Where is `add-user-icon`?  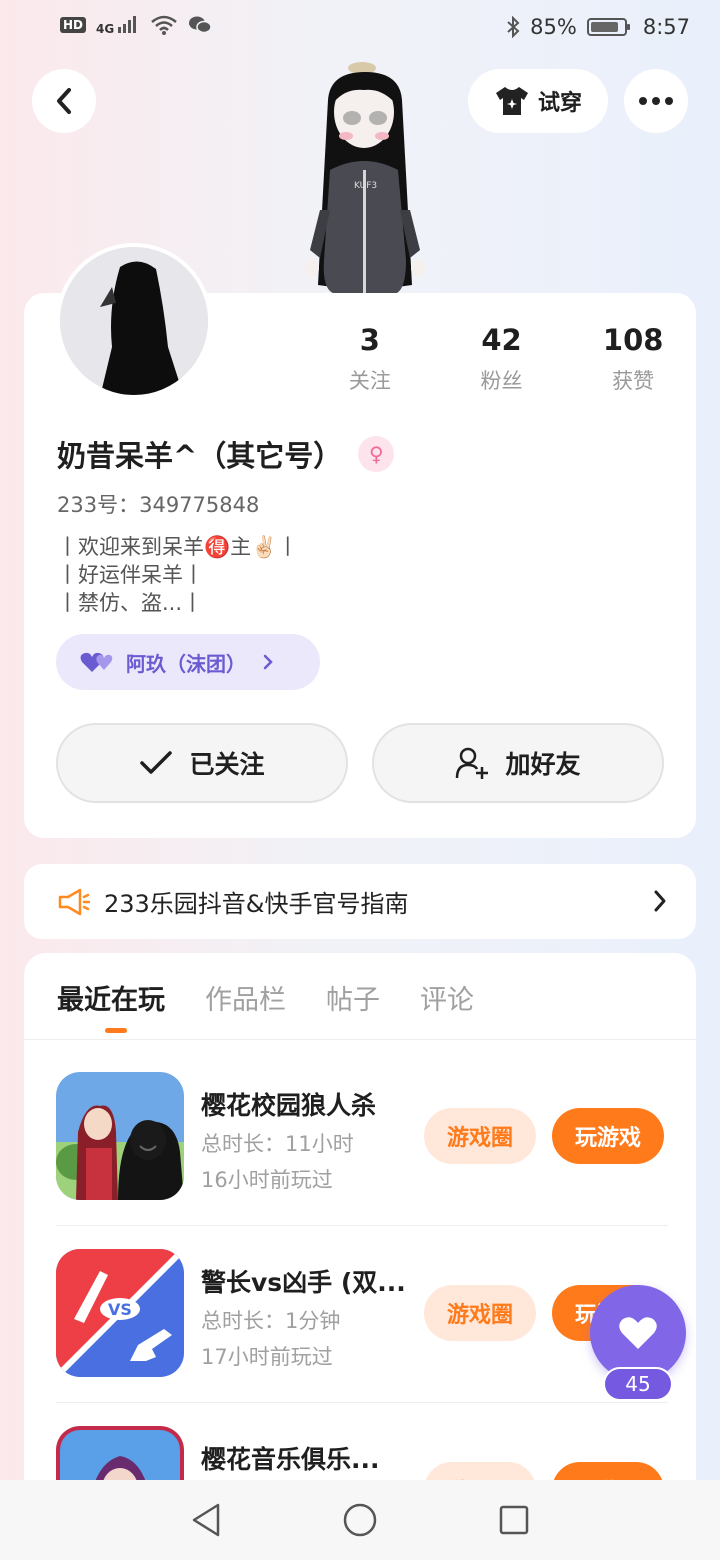
add-user-icon is located at coordinates (472, 763).